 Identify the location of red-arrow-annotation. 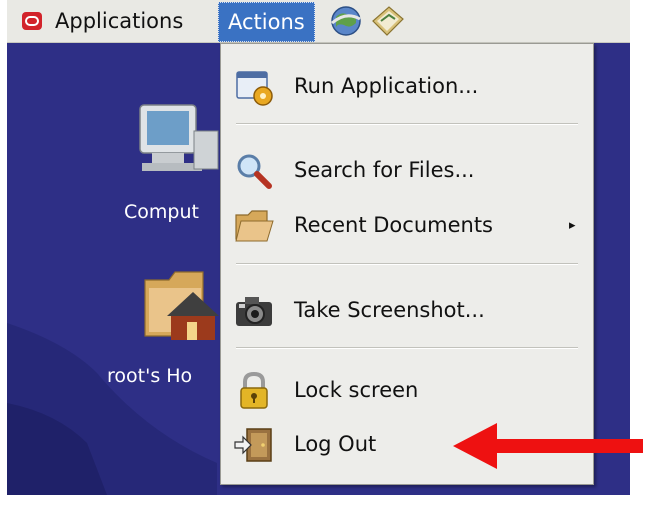
(548, 446).